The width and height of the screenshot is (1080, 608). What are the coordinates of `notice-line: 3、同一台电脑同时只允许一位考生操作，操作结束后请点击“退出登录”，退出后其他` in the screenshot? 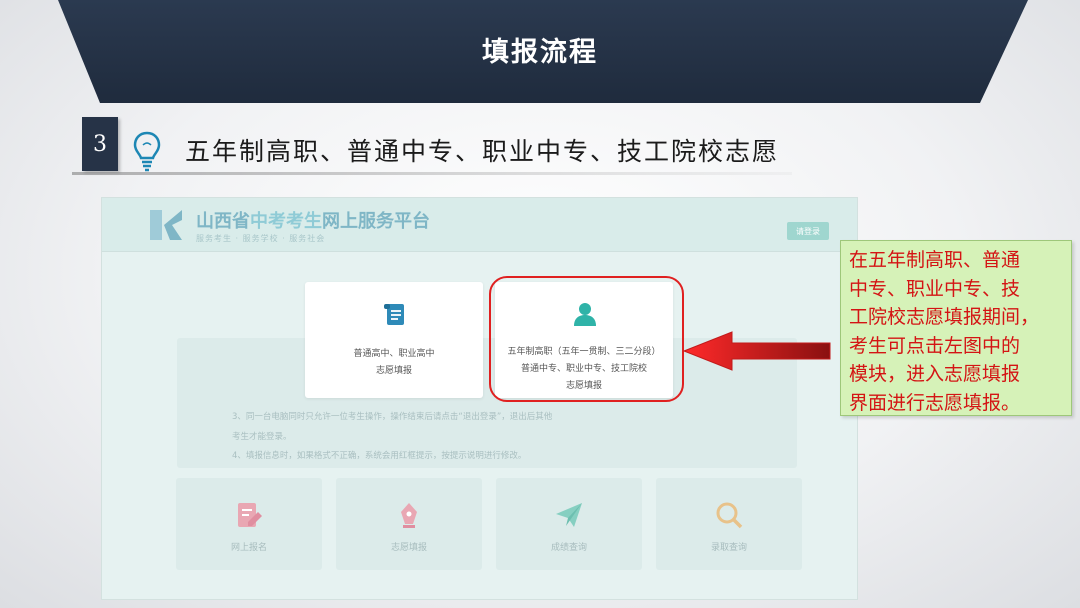 It's located at (392, 417).